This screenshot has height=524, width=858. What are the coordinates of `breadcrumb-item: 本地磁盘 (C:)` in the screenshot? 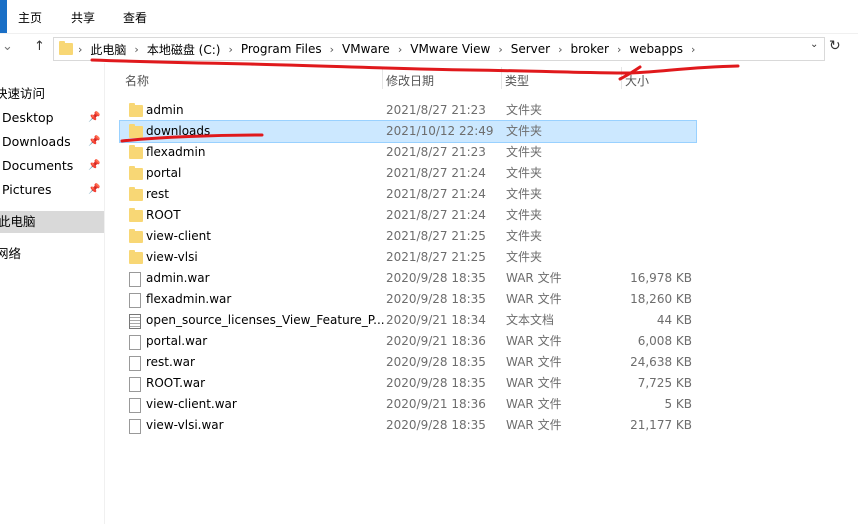 It's located at (184, 49).